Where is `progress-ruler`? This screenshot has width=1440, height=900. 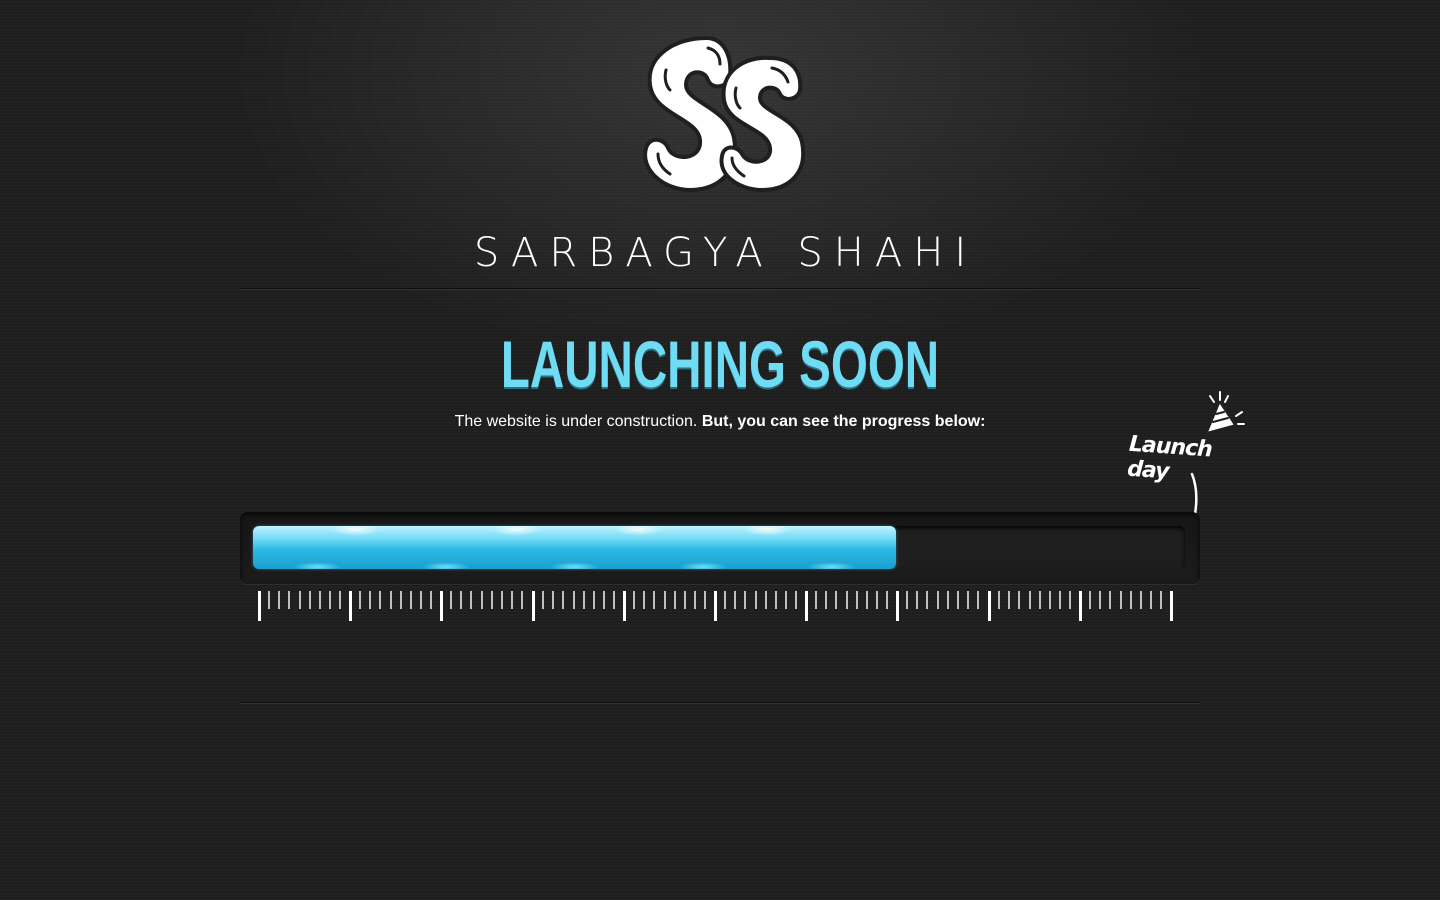 progress-ruler is located at coordinates (720, 606).